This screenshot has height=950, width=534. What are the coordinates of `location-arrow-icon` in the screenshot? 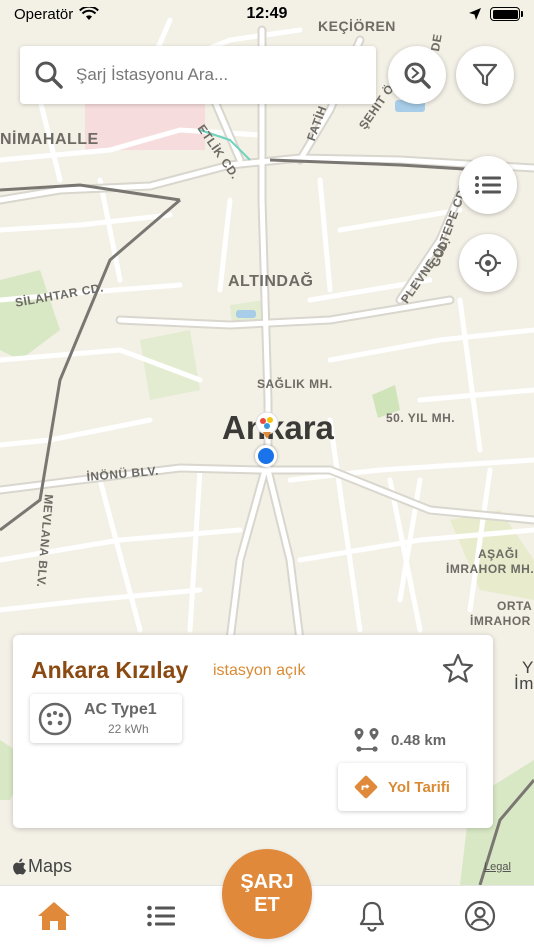 It's located at (475, 14).